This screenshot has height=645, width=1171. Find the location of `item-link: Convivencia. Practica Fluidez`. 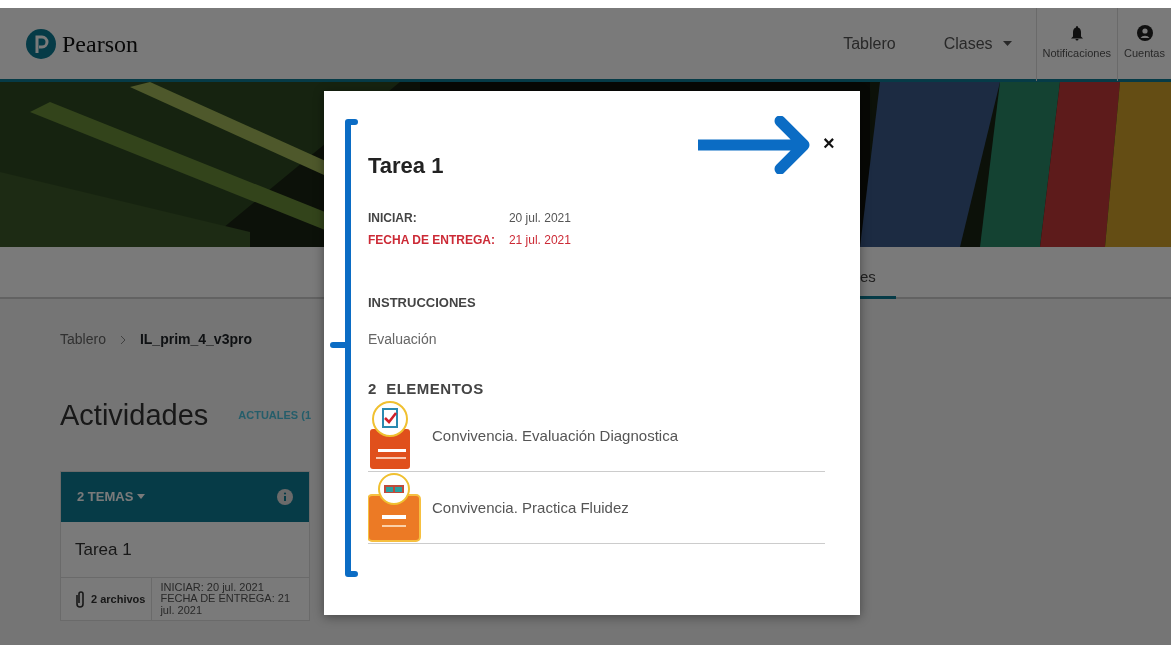

item-link: Convivencia. Practica Fluidez is located at coordinates (530, 508).